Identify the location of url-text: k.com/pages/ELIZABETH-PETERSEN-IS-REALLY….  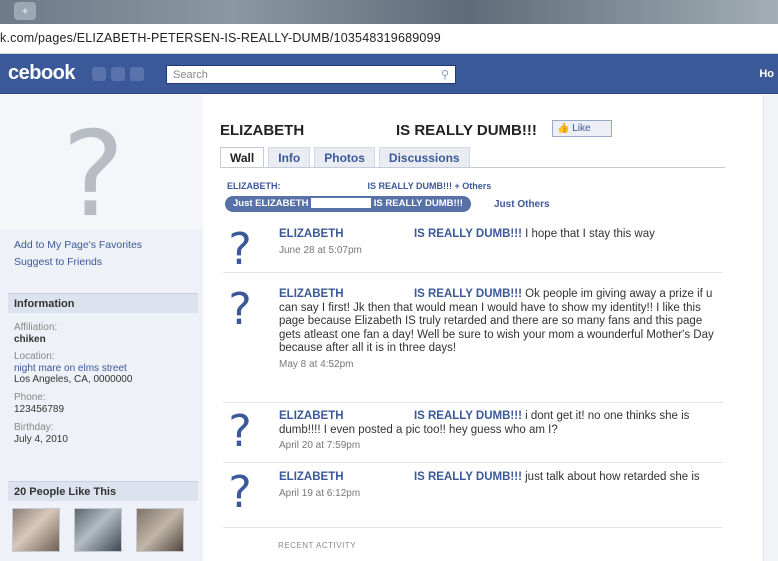
(220, 38).